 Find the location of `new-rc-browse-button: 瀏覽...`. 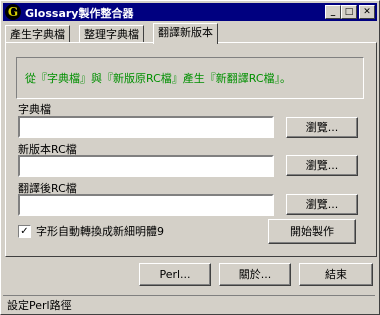

new-rc-browse-button: 瀏覽... is located at coordinates (322, 165).